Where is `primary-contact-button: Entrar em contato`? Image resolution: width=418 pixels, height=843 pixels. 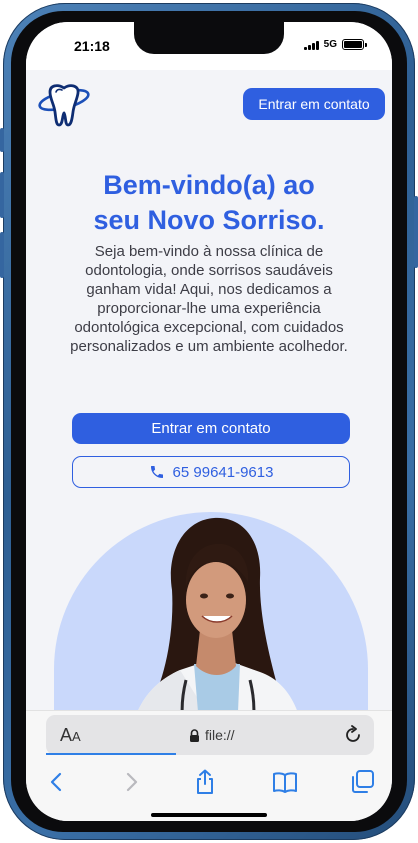
primary-contact-button: Entrar em contato is located at coordinates (211, 428).